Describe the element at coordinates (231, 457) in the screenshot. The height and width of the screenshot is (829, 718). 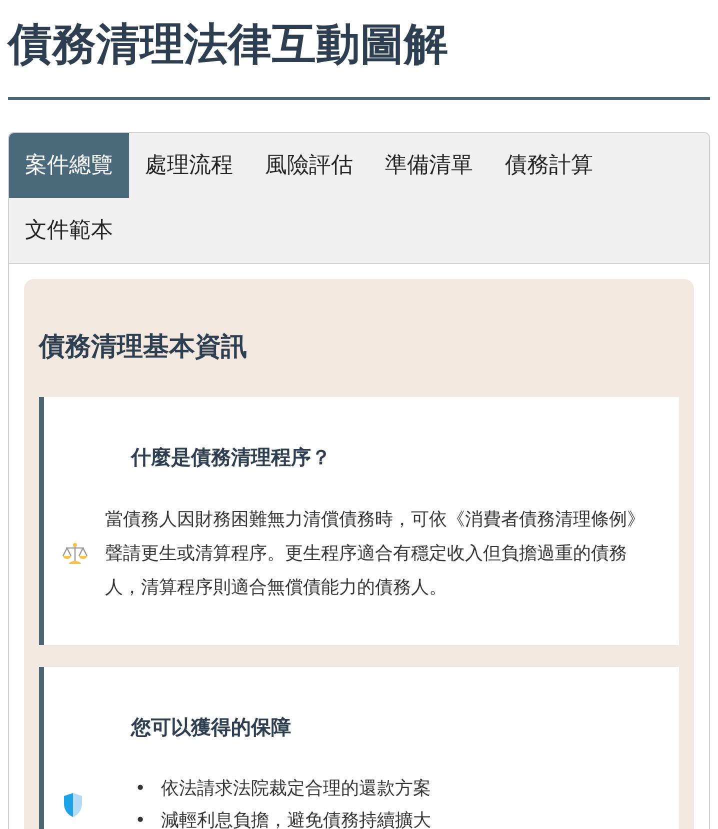
I see `card-title: 什麼是債務清理程序？` at that location.